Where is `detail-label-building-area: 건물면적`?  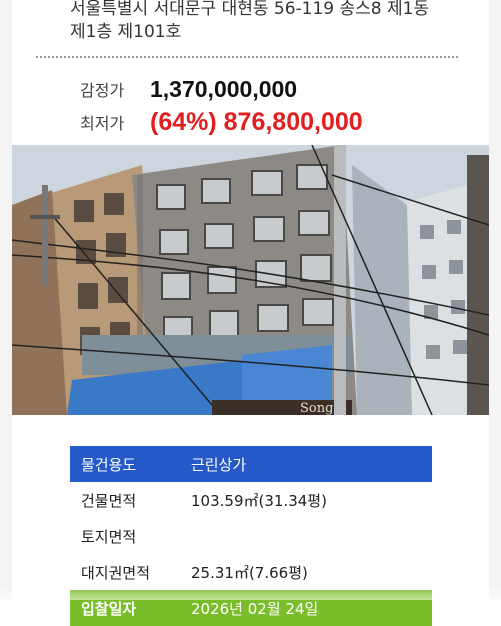 detail-label-building-area: 건물면적 is located at coordinates (109, 500).